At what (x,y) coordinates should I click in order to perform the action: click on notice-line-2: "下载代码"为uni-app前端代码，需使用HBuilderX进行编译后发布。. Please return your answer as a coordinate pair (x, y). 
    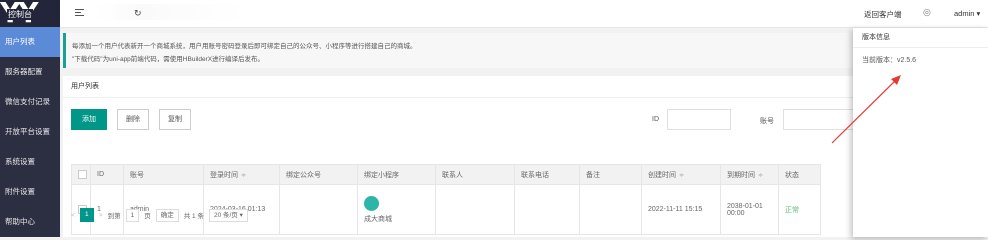
    Looking at the image, I should click on (168, 59).